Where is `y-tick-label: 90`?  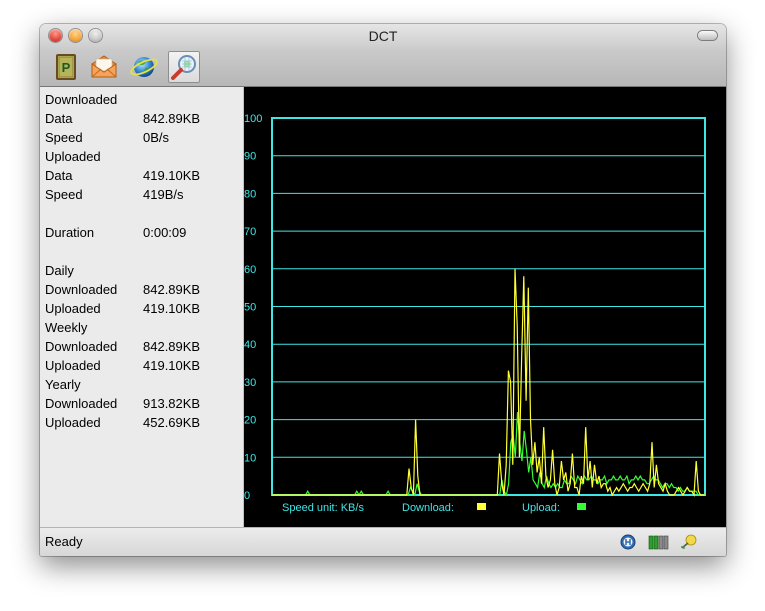 y-tick-label: 90 is located at coordinates (250, 157).